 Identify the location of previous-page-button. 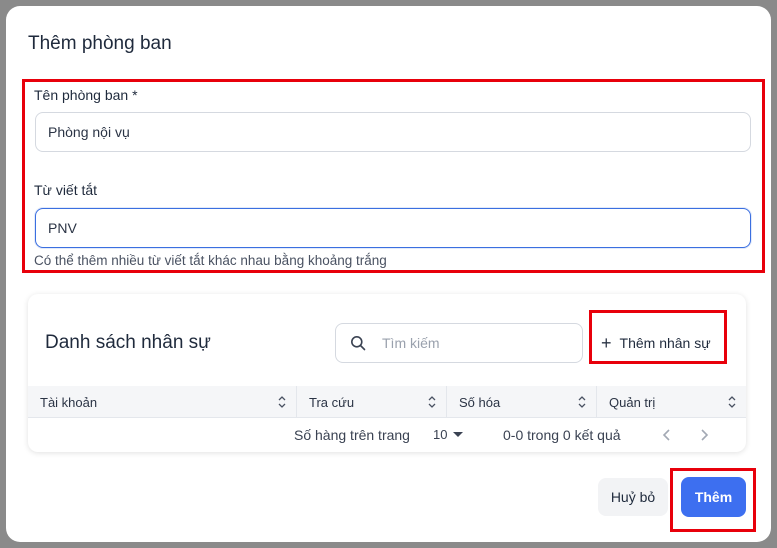
(667, 435).